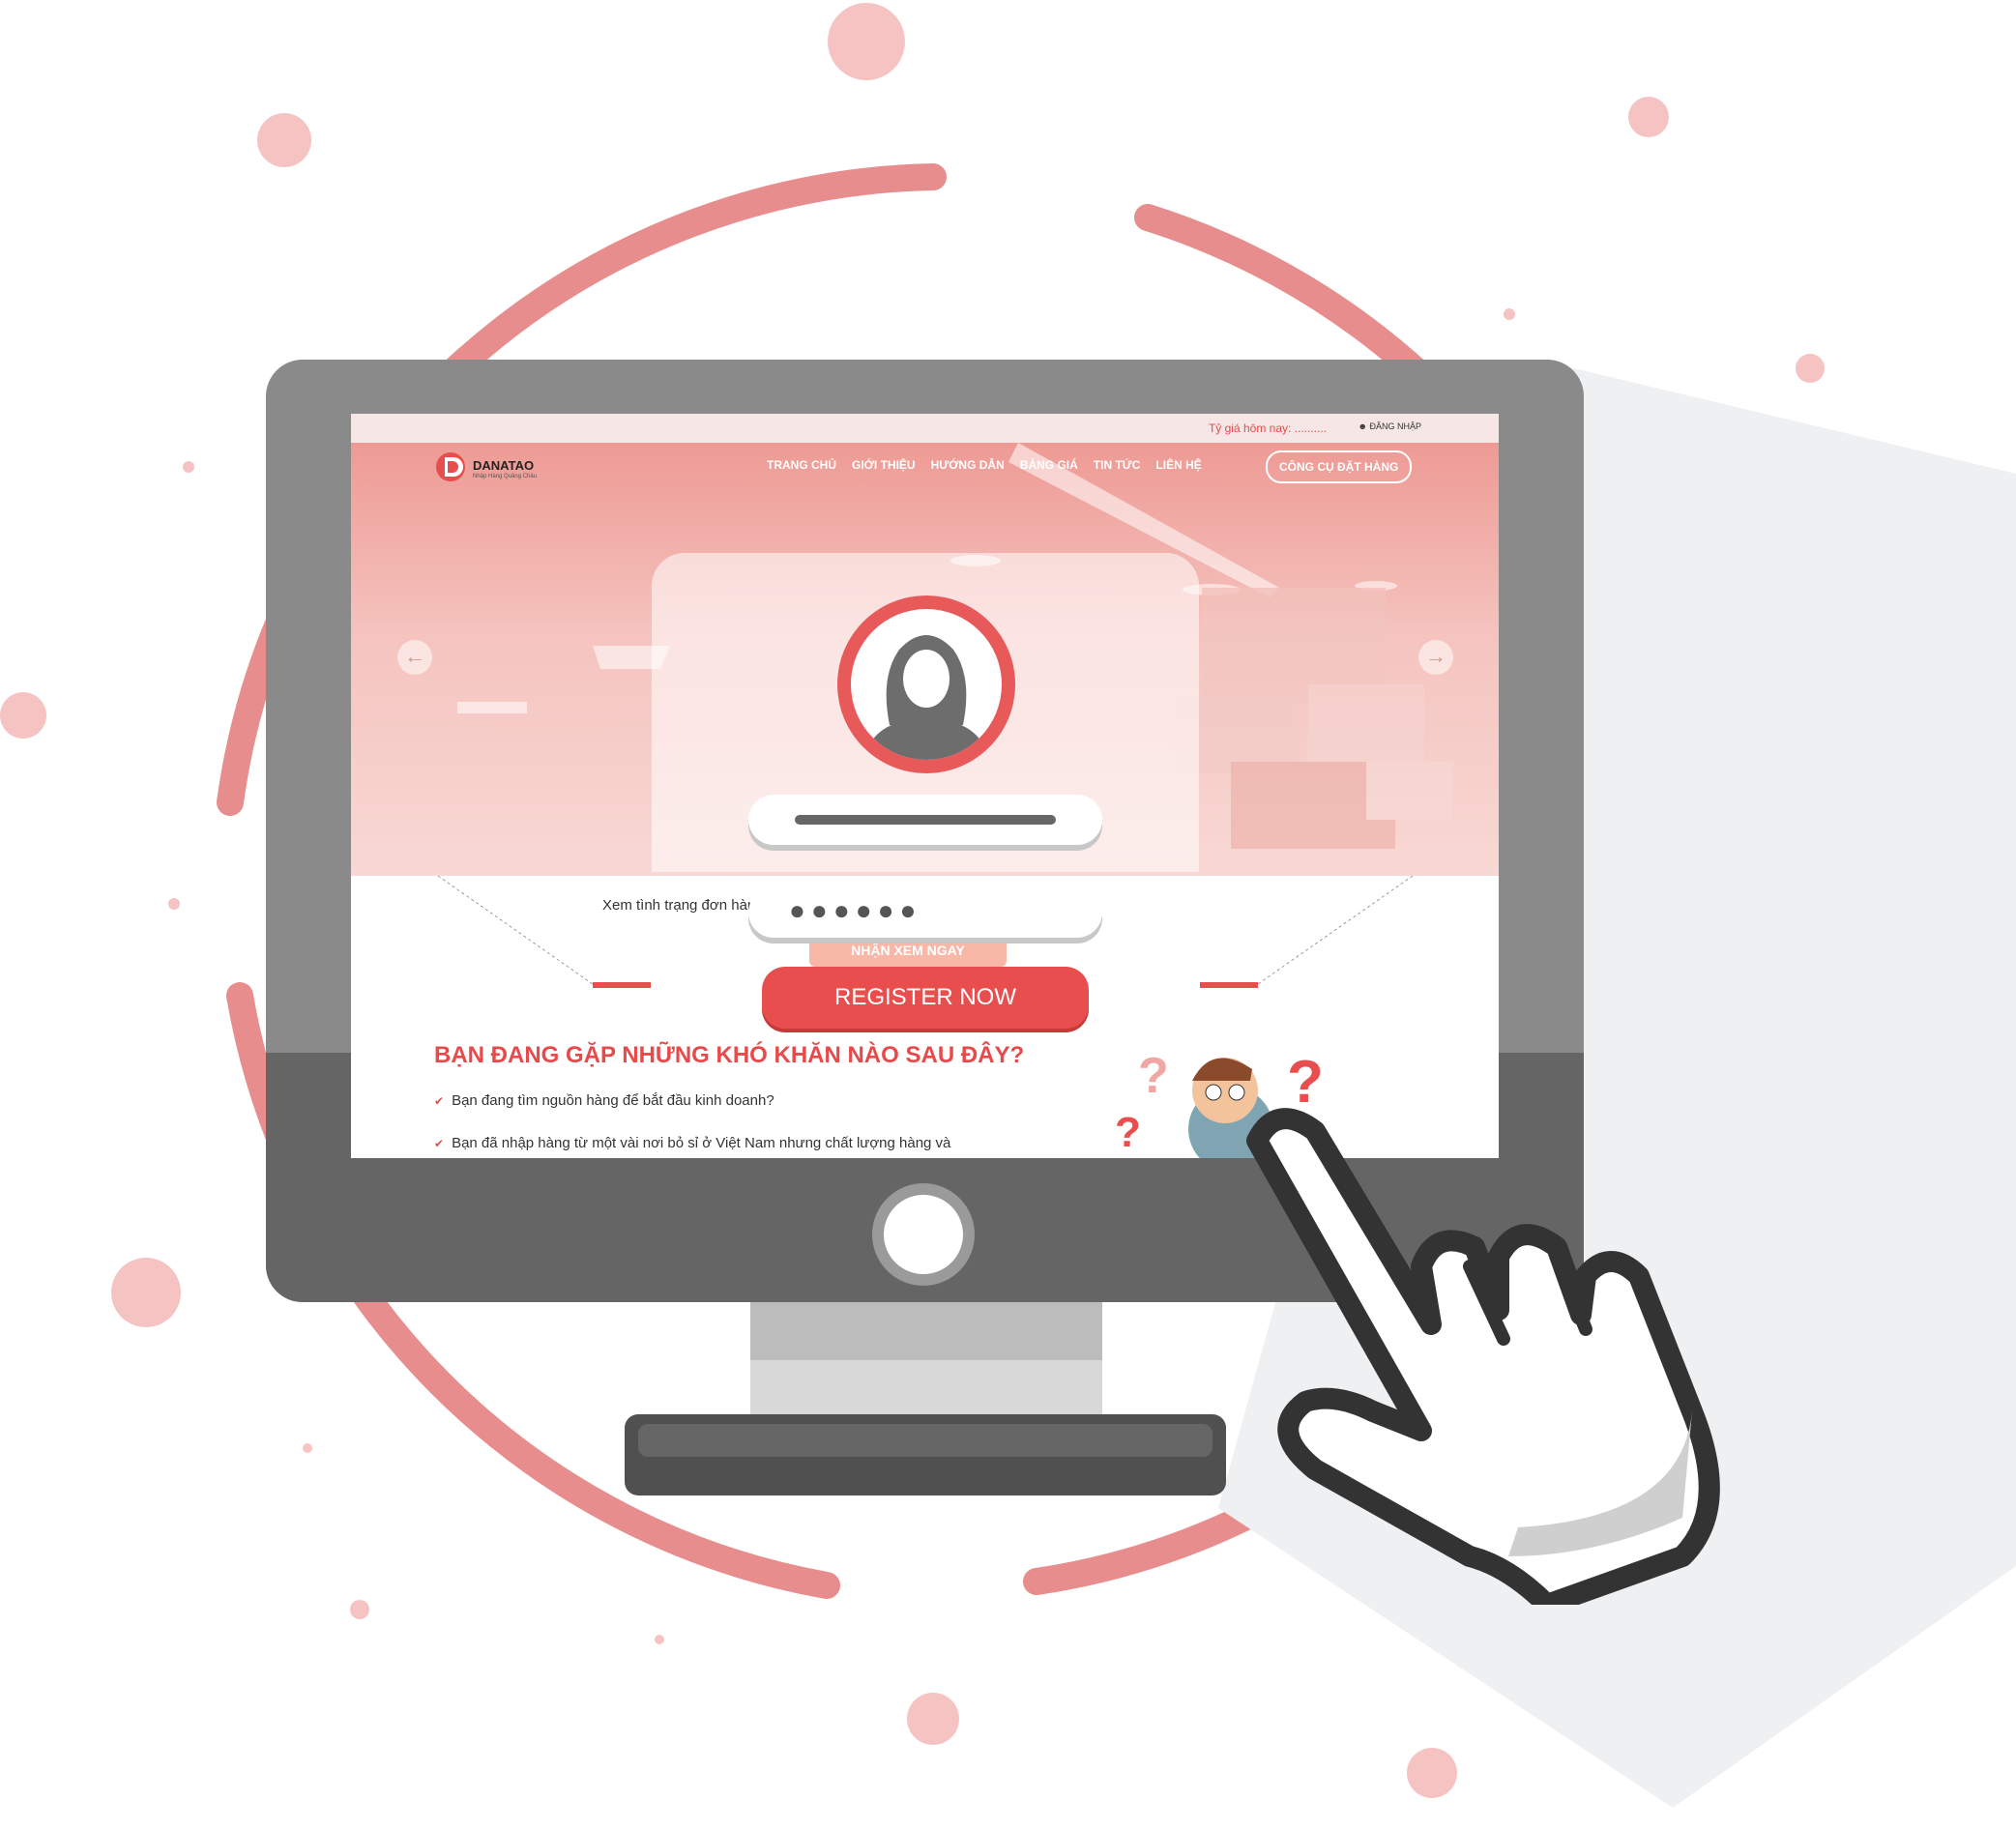 The image size is (2016, 1829). What do you see at coordinates (504, 465) in the screenshot?
I see `logo-name: DANATAO` at bounding box center [504, 465].